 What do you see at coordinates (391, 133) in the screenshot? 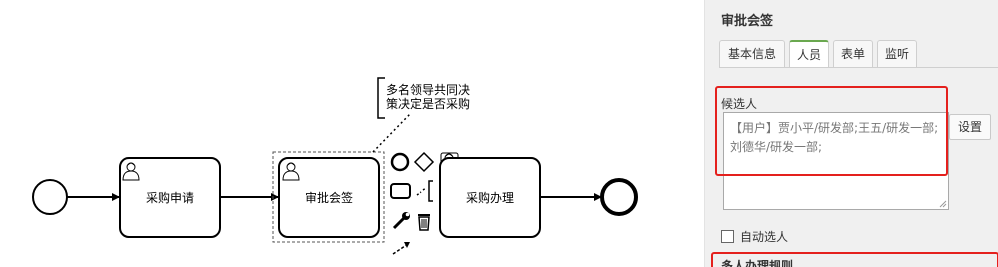
I see `association-line` at bounding box center [391, 133].